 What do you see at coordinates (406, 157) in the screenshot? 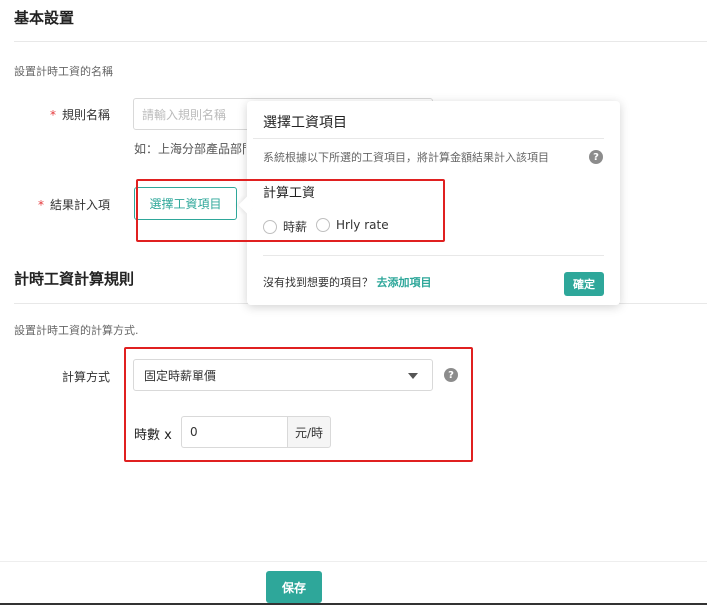
I see `popover-desc: 系統根據以下所選的工資項目，將計算金額結果計入該項目` at bounding box center [406, 157].